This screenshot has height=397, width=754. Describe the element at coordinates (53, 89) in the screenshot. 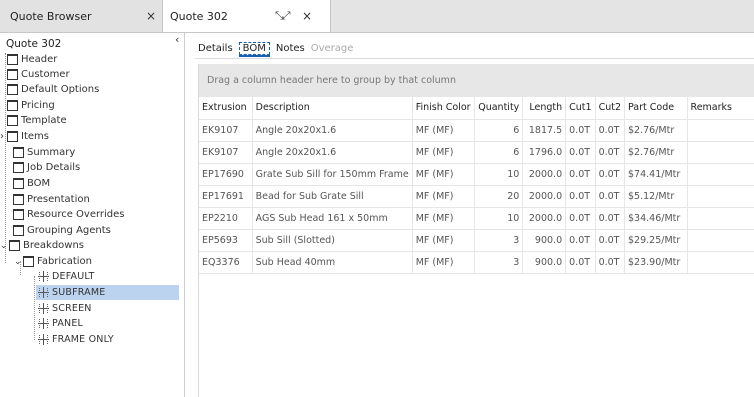

I see `tree-item-default-options: Default Options` at that location.